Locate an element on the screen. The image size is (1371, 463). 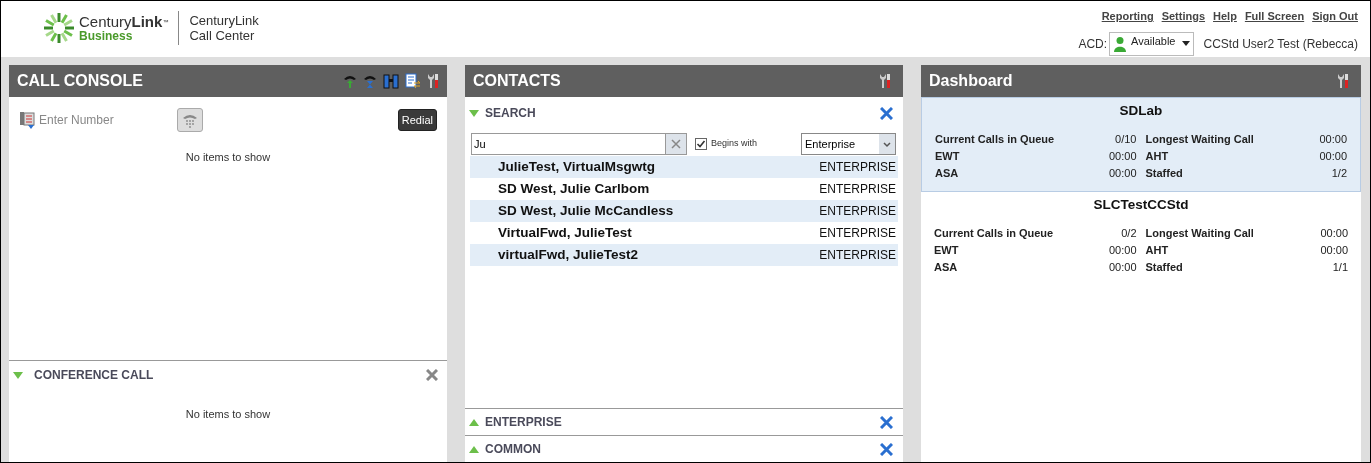
contact-name: virtualFwd, JulieTest2 is located at coordinates (568, 254).